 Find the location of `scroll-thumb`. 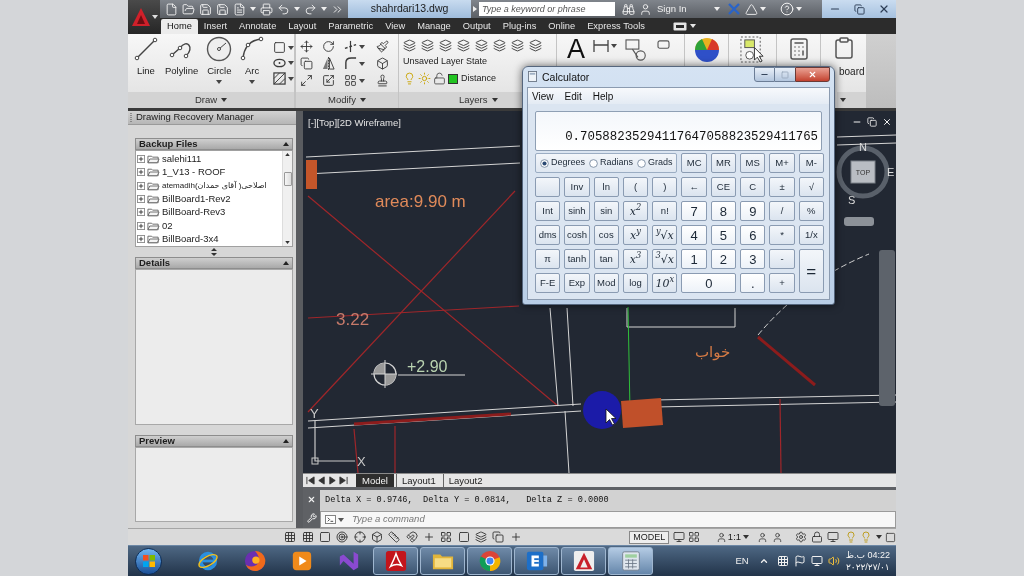

scroll-thumb is located at coordinates (287, 178).